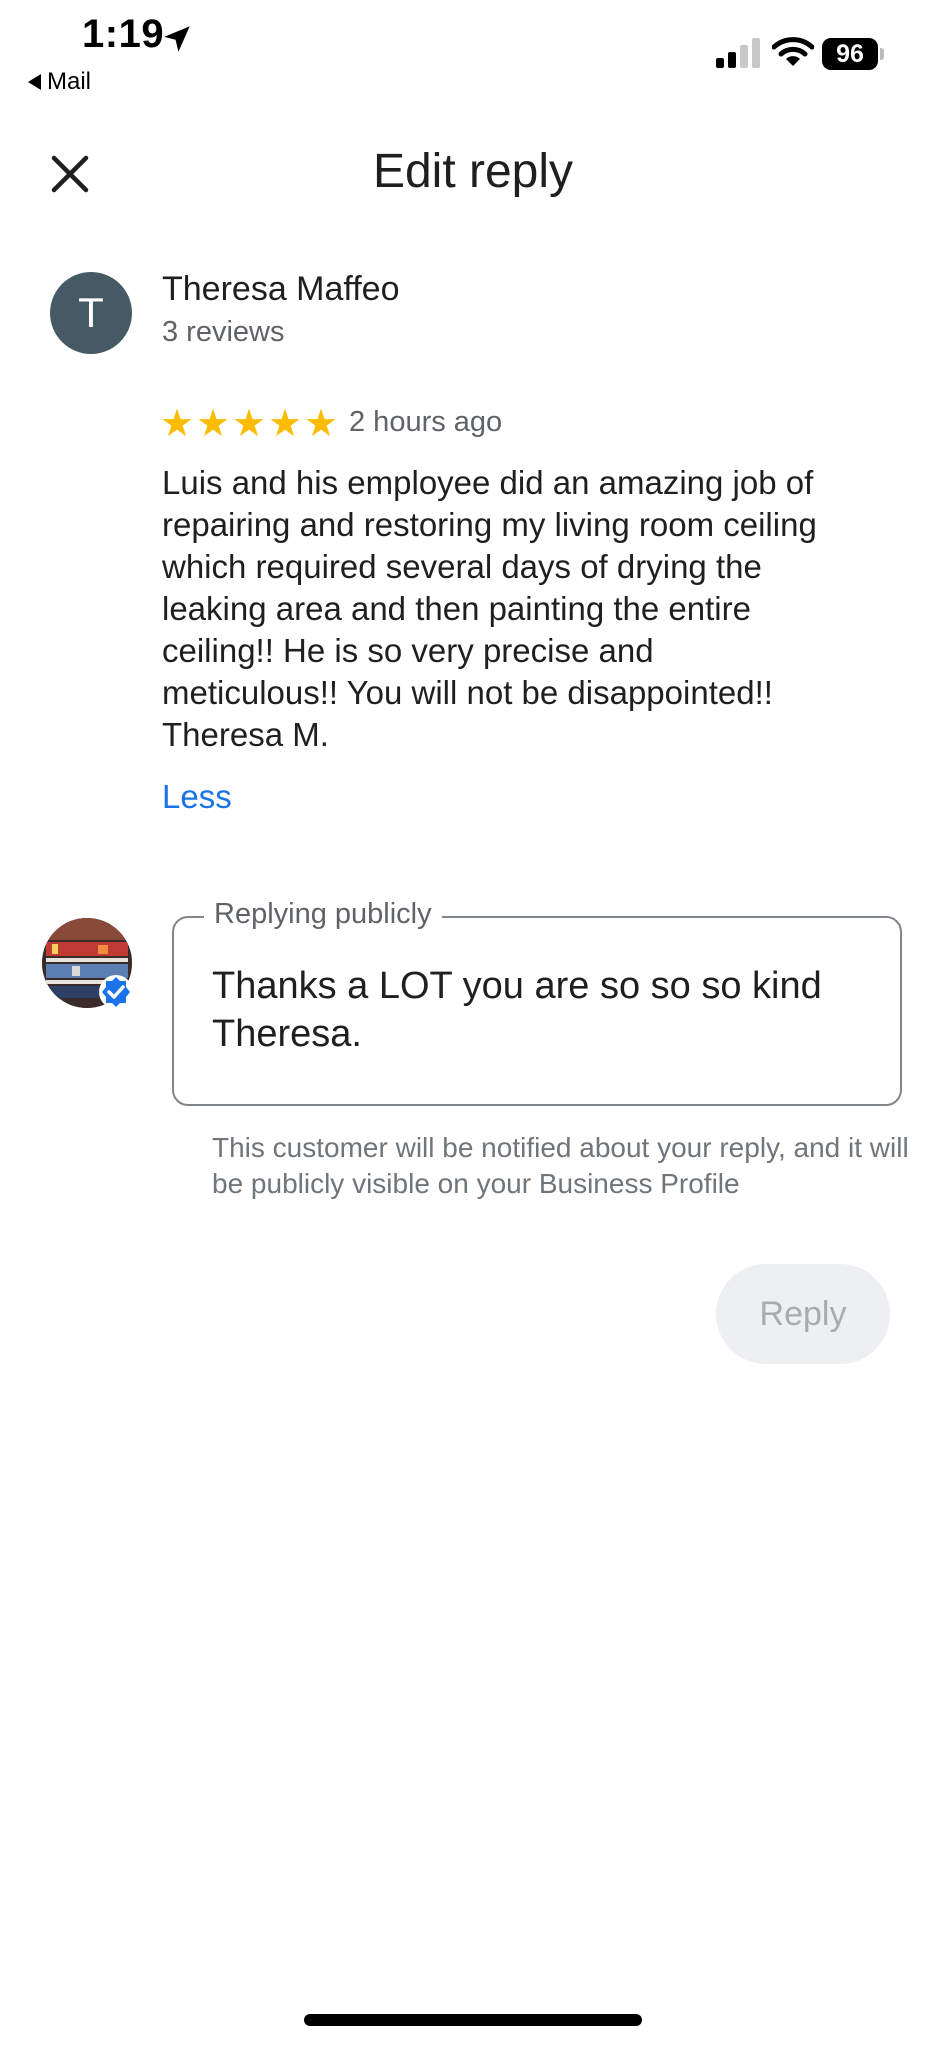  Describe the element at coordinates (197, 797) in the screenshot. I see `less-link: Less` at that location.